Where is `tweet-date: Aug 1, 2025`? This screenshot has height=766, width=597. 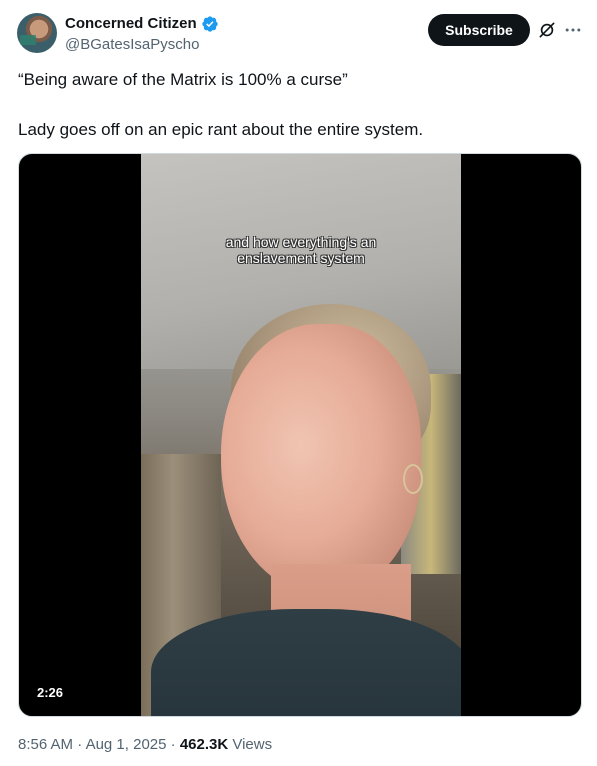
tweet-date: Aug 1, 2025 is located at coordinates (126, 744).